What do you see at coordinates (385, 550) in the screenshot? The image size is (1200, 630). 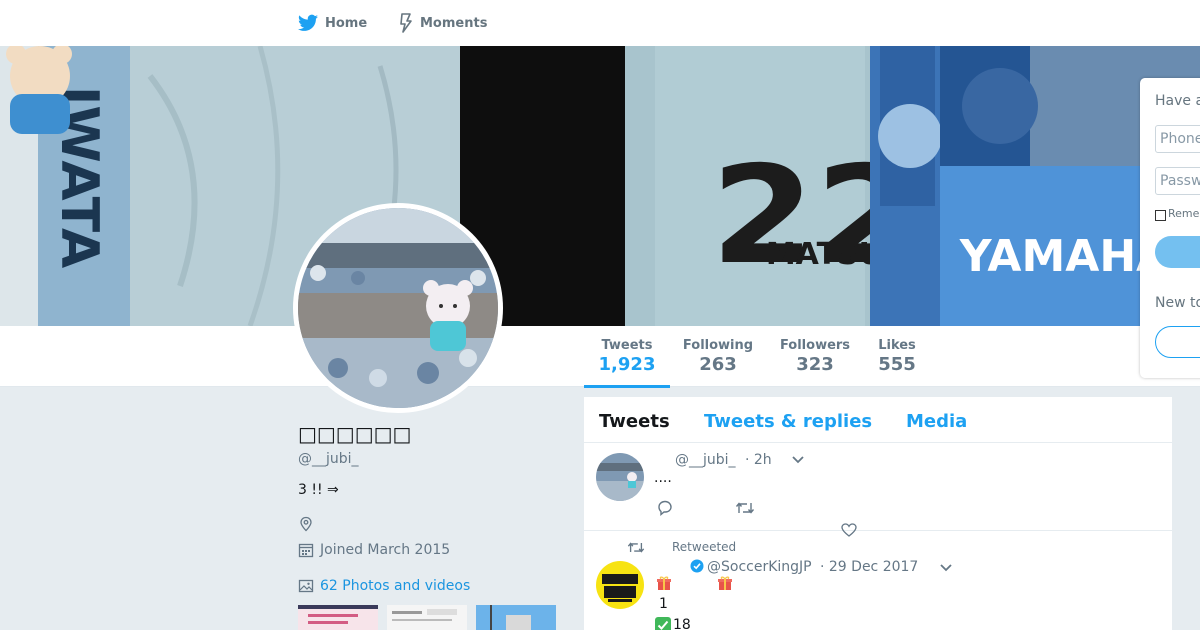 I see `joined-text: Joined March 2015` at bounding box center [385, 550].